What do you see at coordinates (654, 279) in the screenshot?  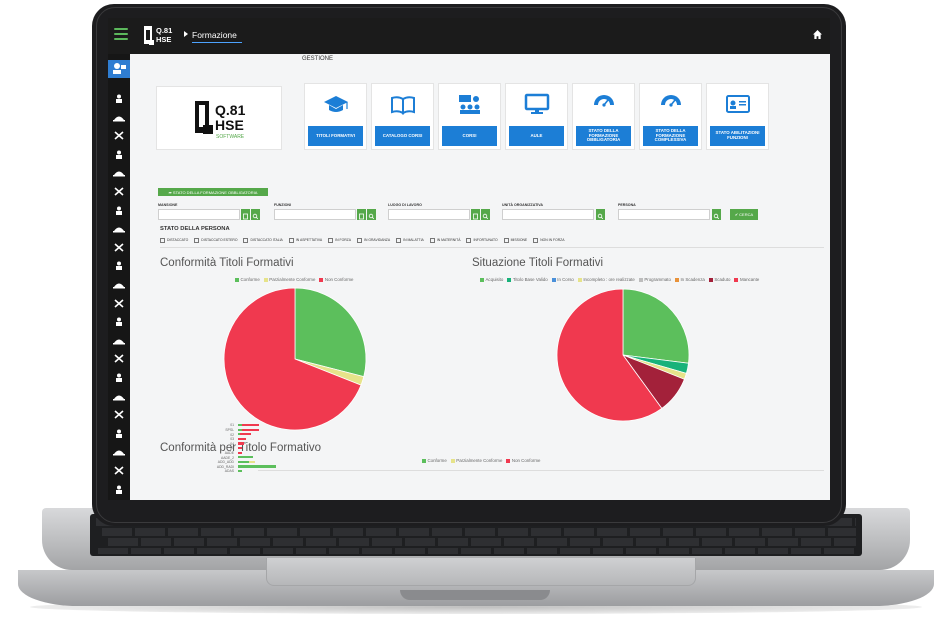 I see `legend-item: Programmato` at bounding box center [654, 279].